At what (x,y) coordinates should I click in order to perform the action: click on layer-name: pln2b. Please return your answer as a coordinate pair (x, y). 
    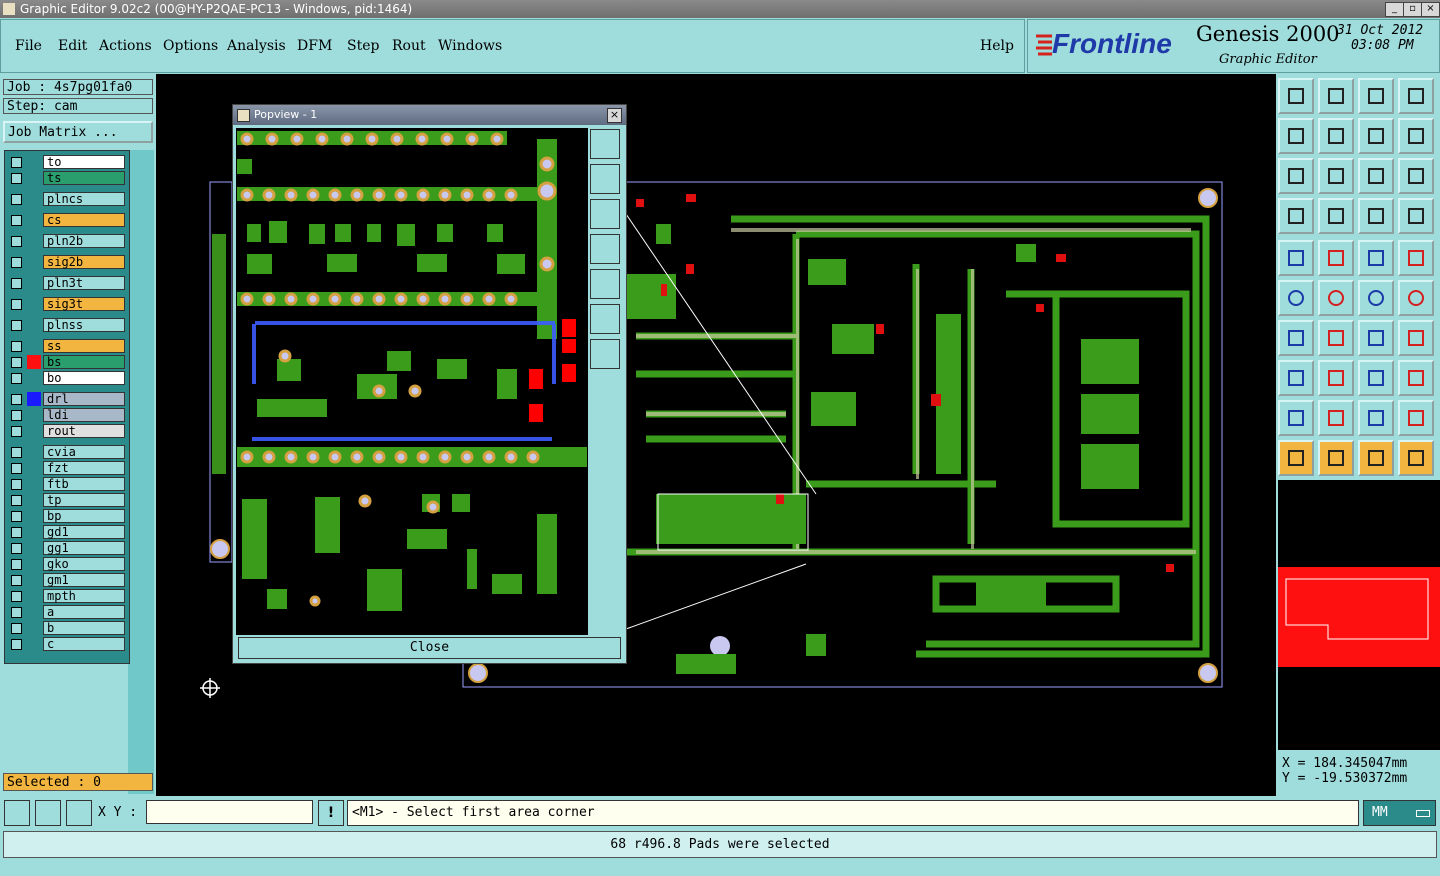
    Looking at the image, I should click on (84, 241).